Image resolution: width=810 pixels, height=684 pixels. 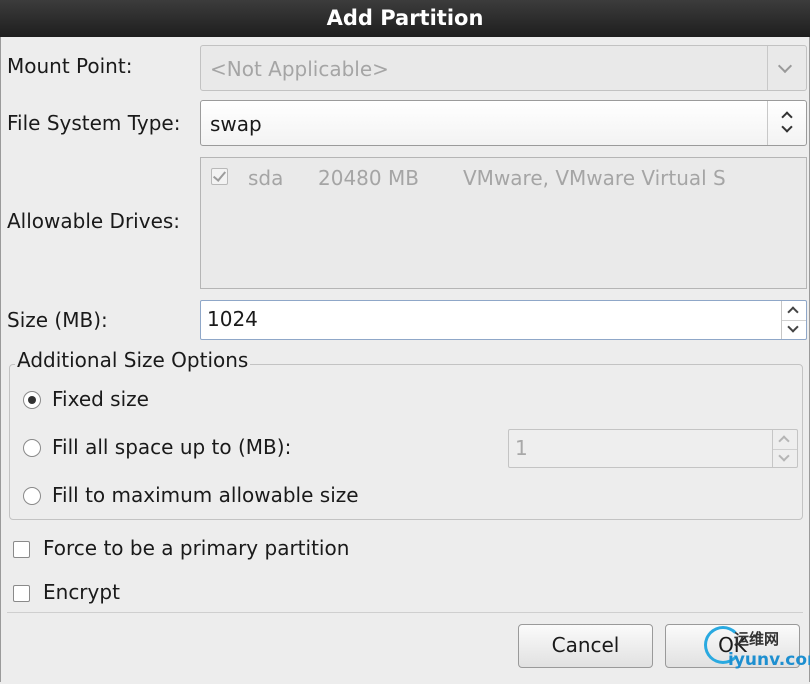 I want to click on encrypt-label: Encrypt, so click(x=81, y=592).